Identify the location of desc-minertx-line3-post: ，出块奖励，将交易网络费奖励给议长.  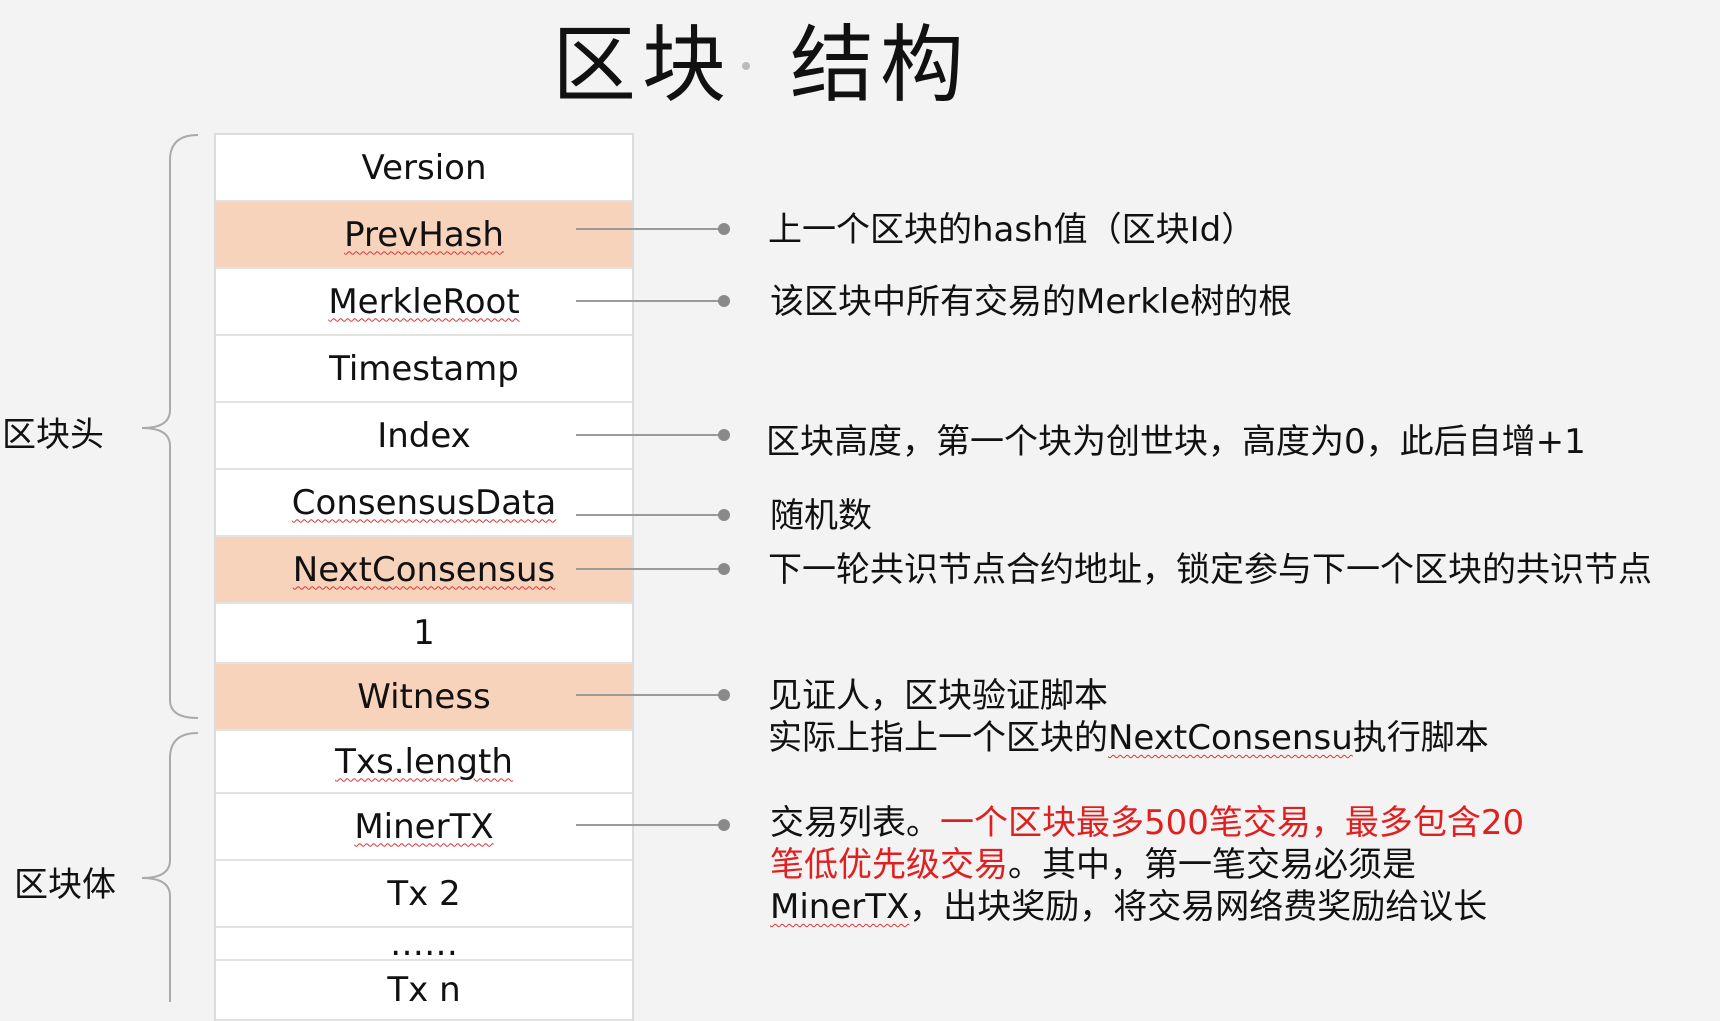
(1198, 907).